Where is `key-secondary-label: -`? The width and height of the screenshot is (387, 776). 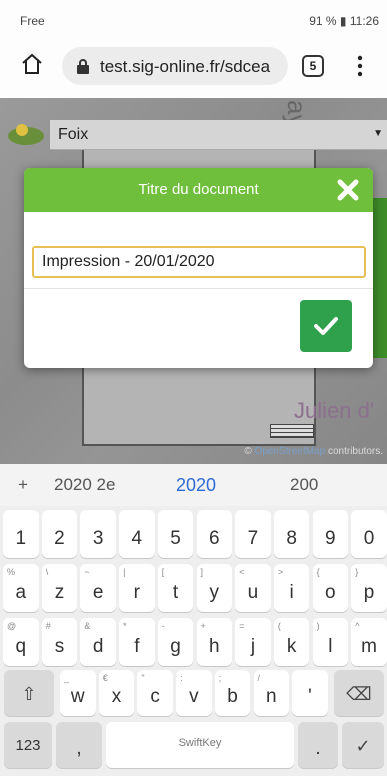 key-secondary-label: - is located at coordinates (163, 626).